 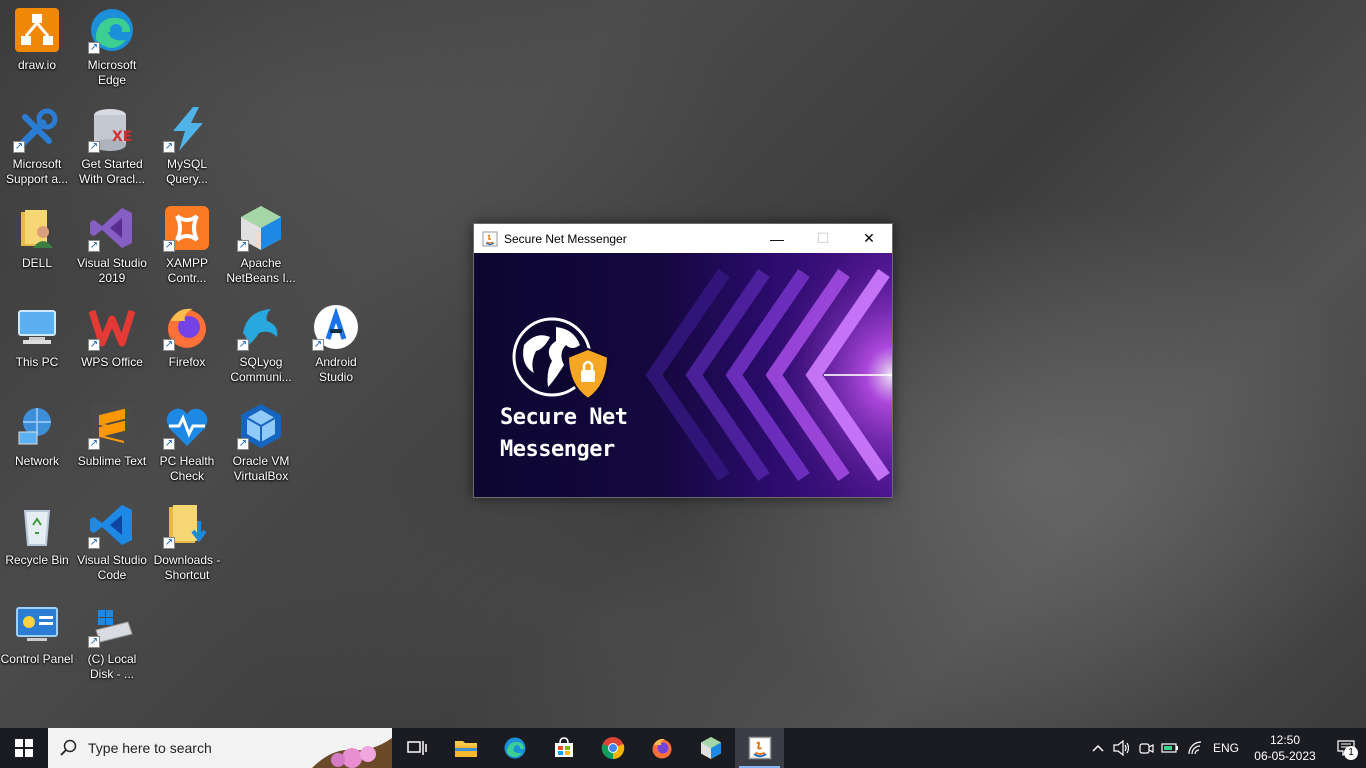 I want to click on vscode-icon: ↗, so click(x=112, y=525).